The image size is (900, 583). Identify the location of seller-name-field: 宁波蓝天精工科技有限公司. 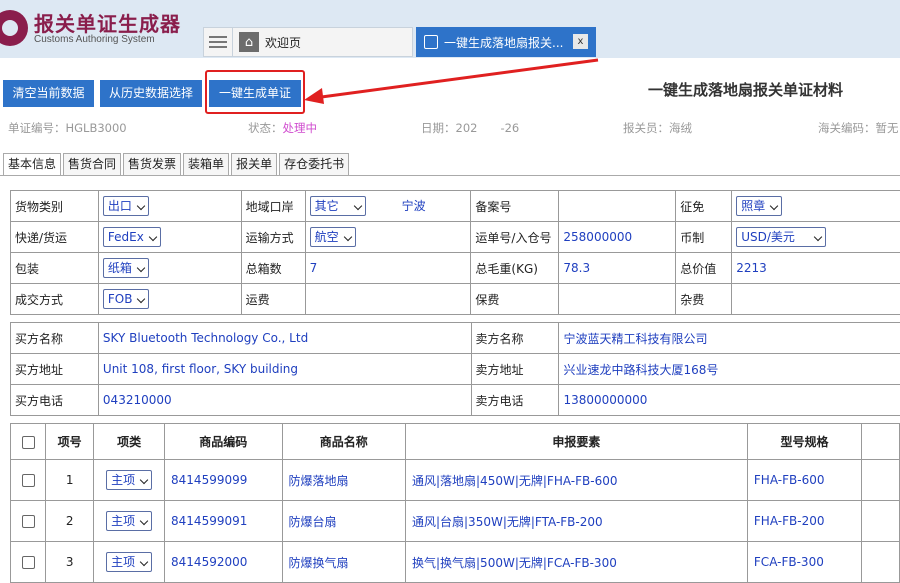
(729, 338).